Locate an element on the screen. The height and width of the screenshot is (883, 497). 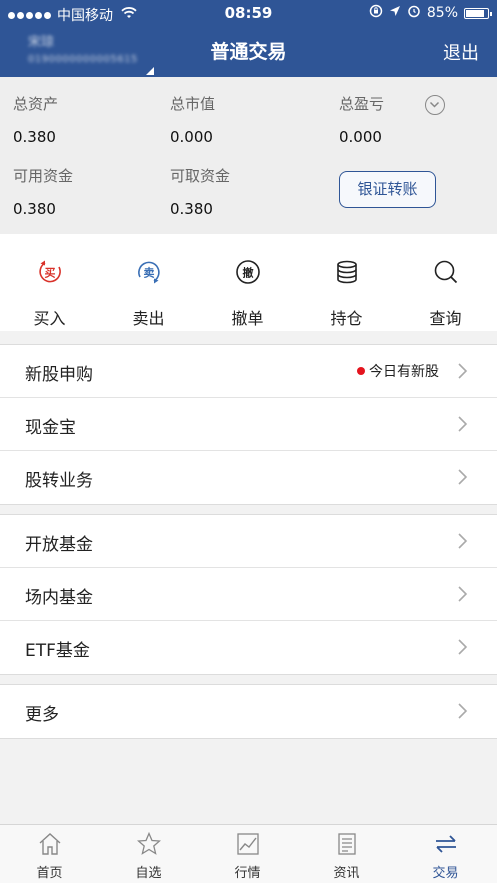
new-ipo-badge: 今日有新股 is located at coordinates (398, 371).